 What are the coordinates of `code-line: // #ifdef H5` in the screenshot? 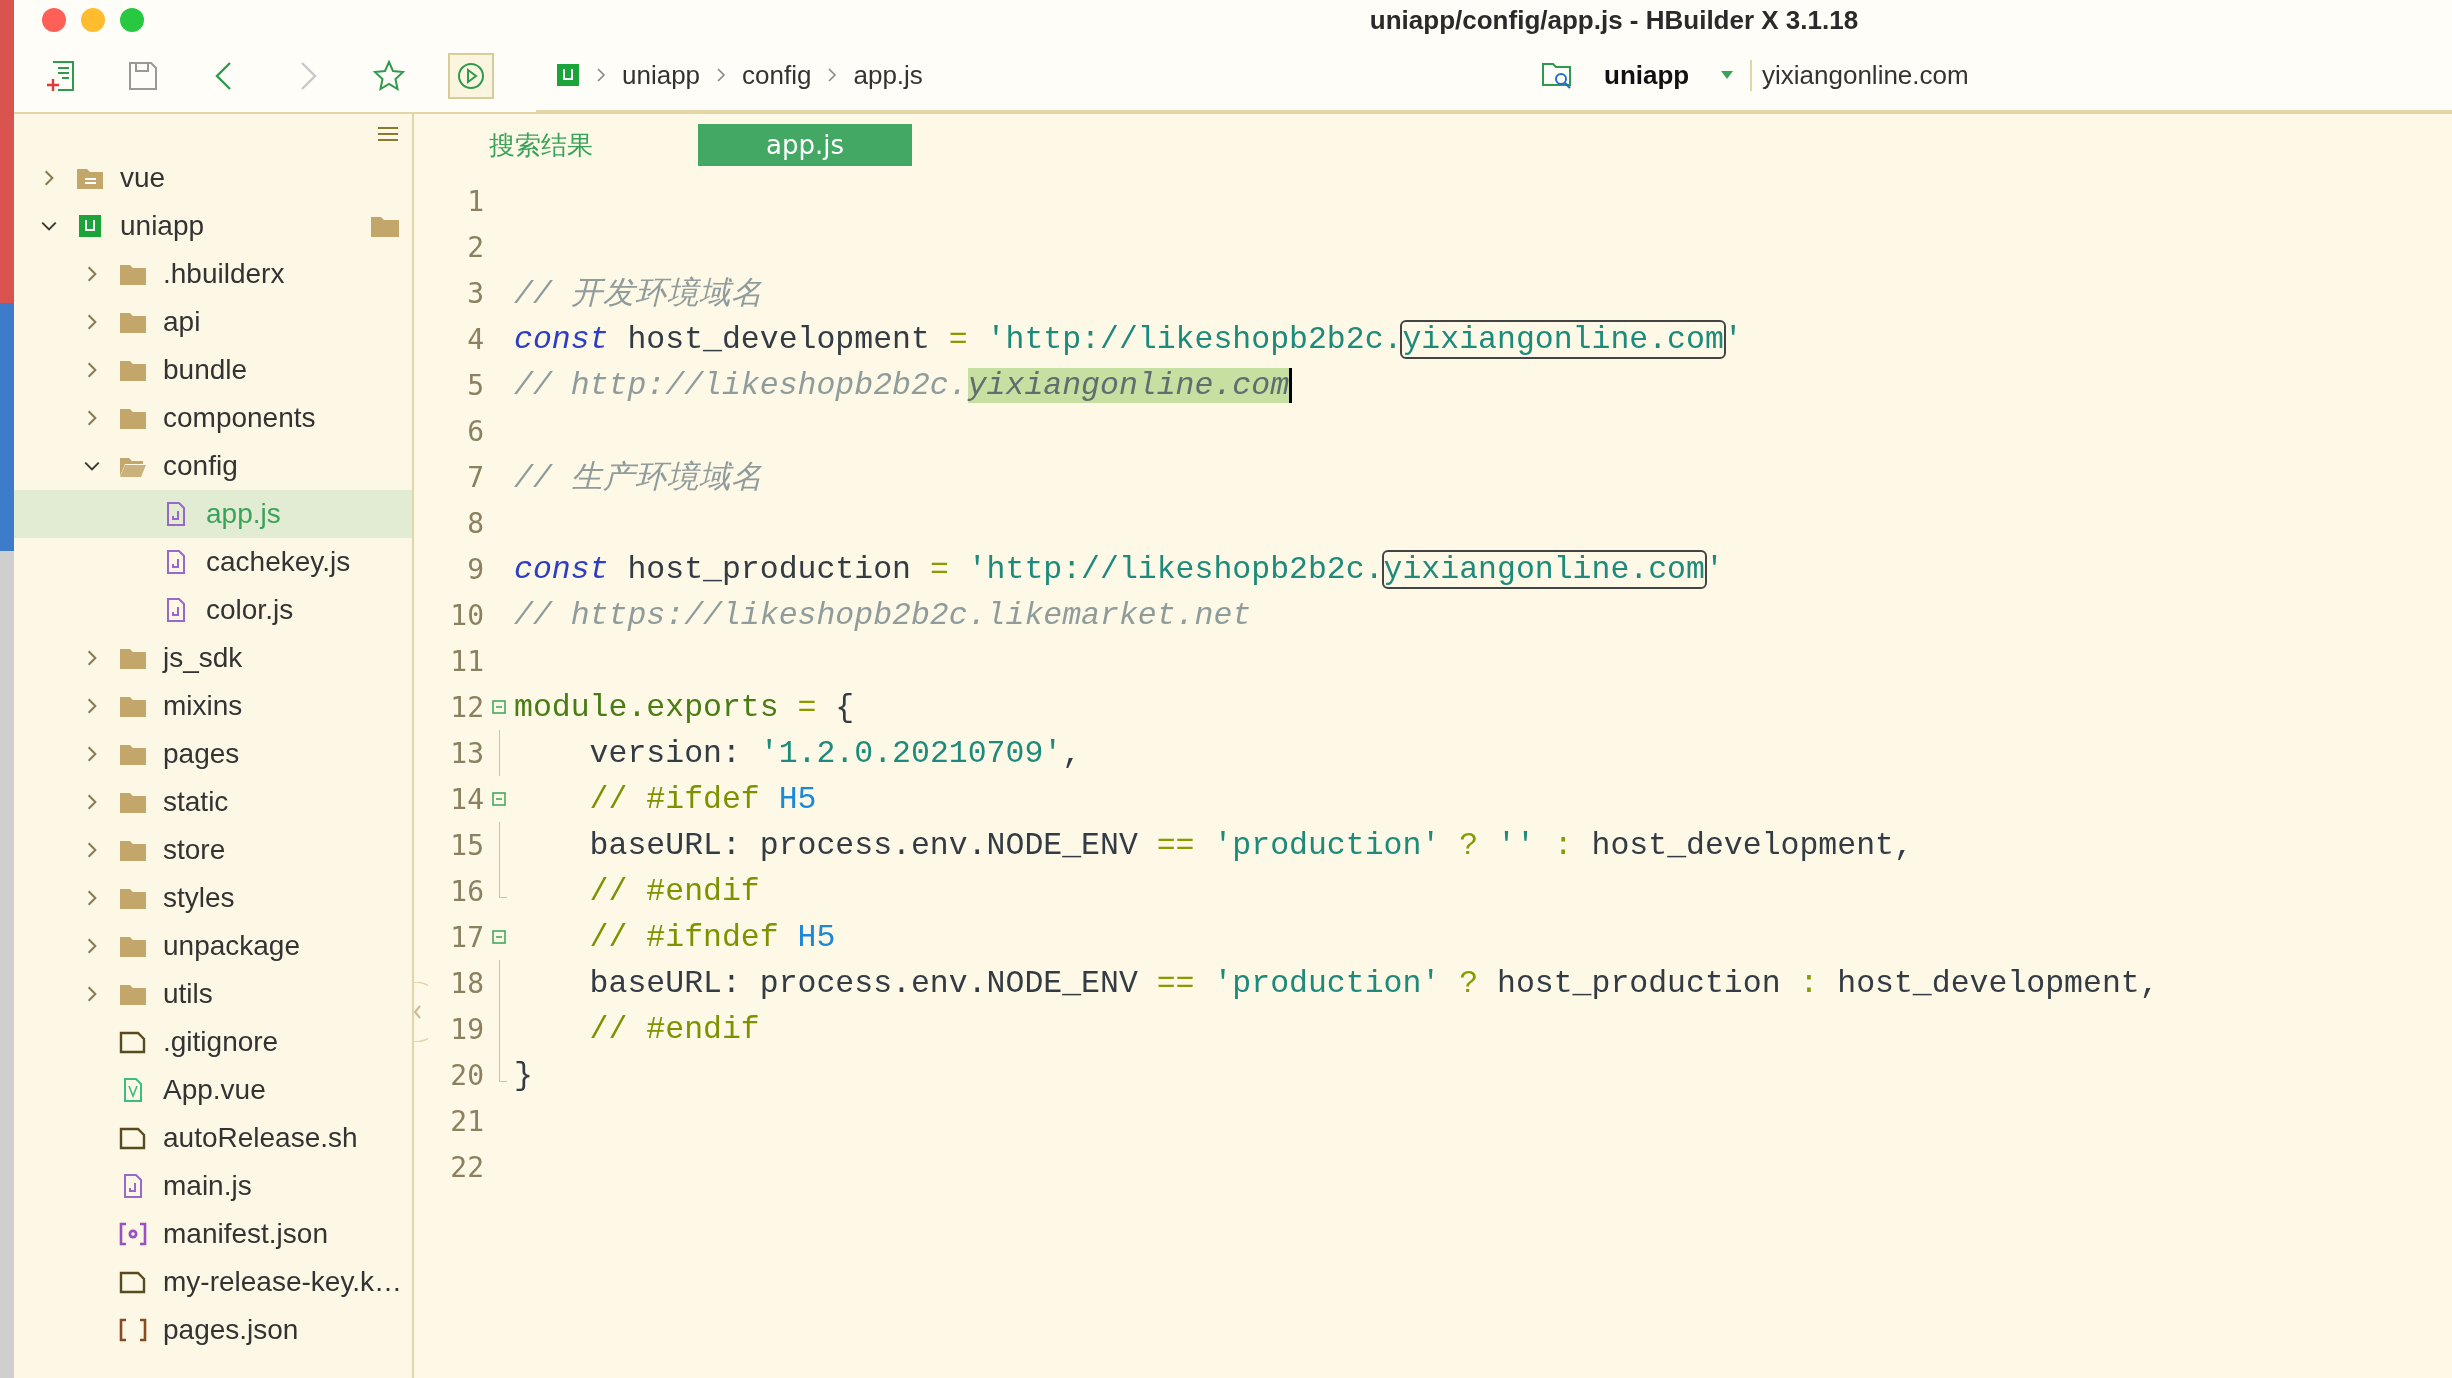 It's located at (702, 799).